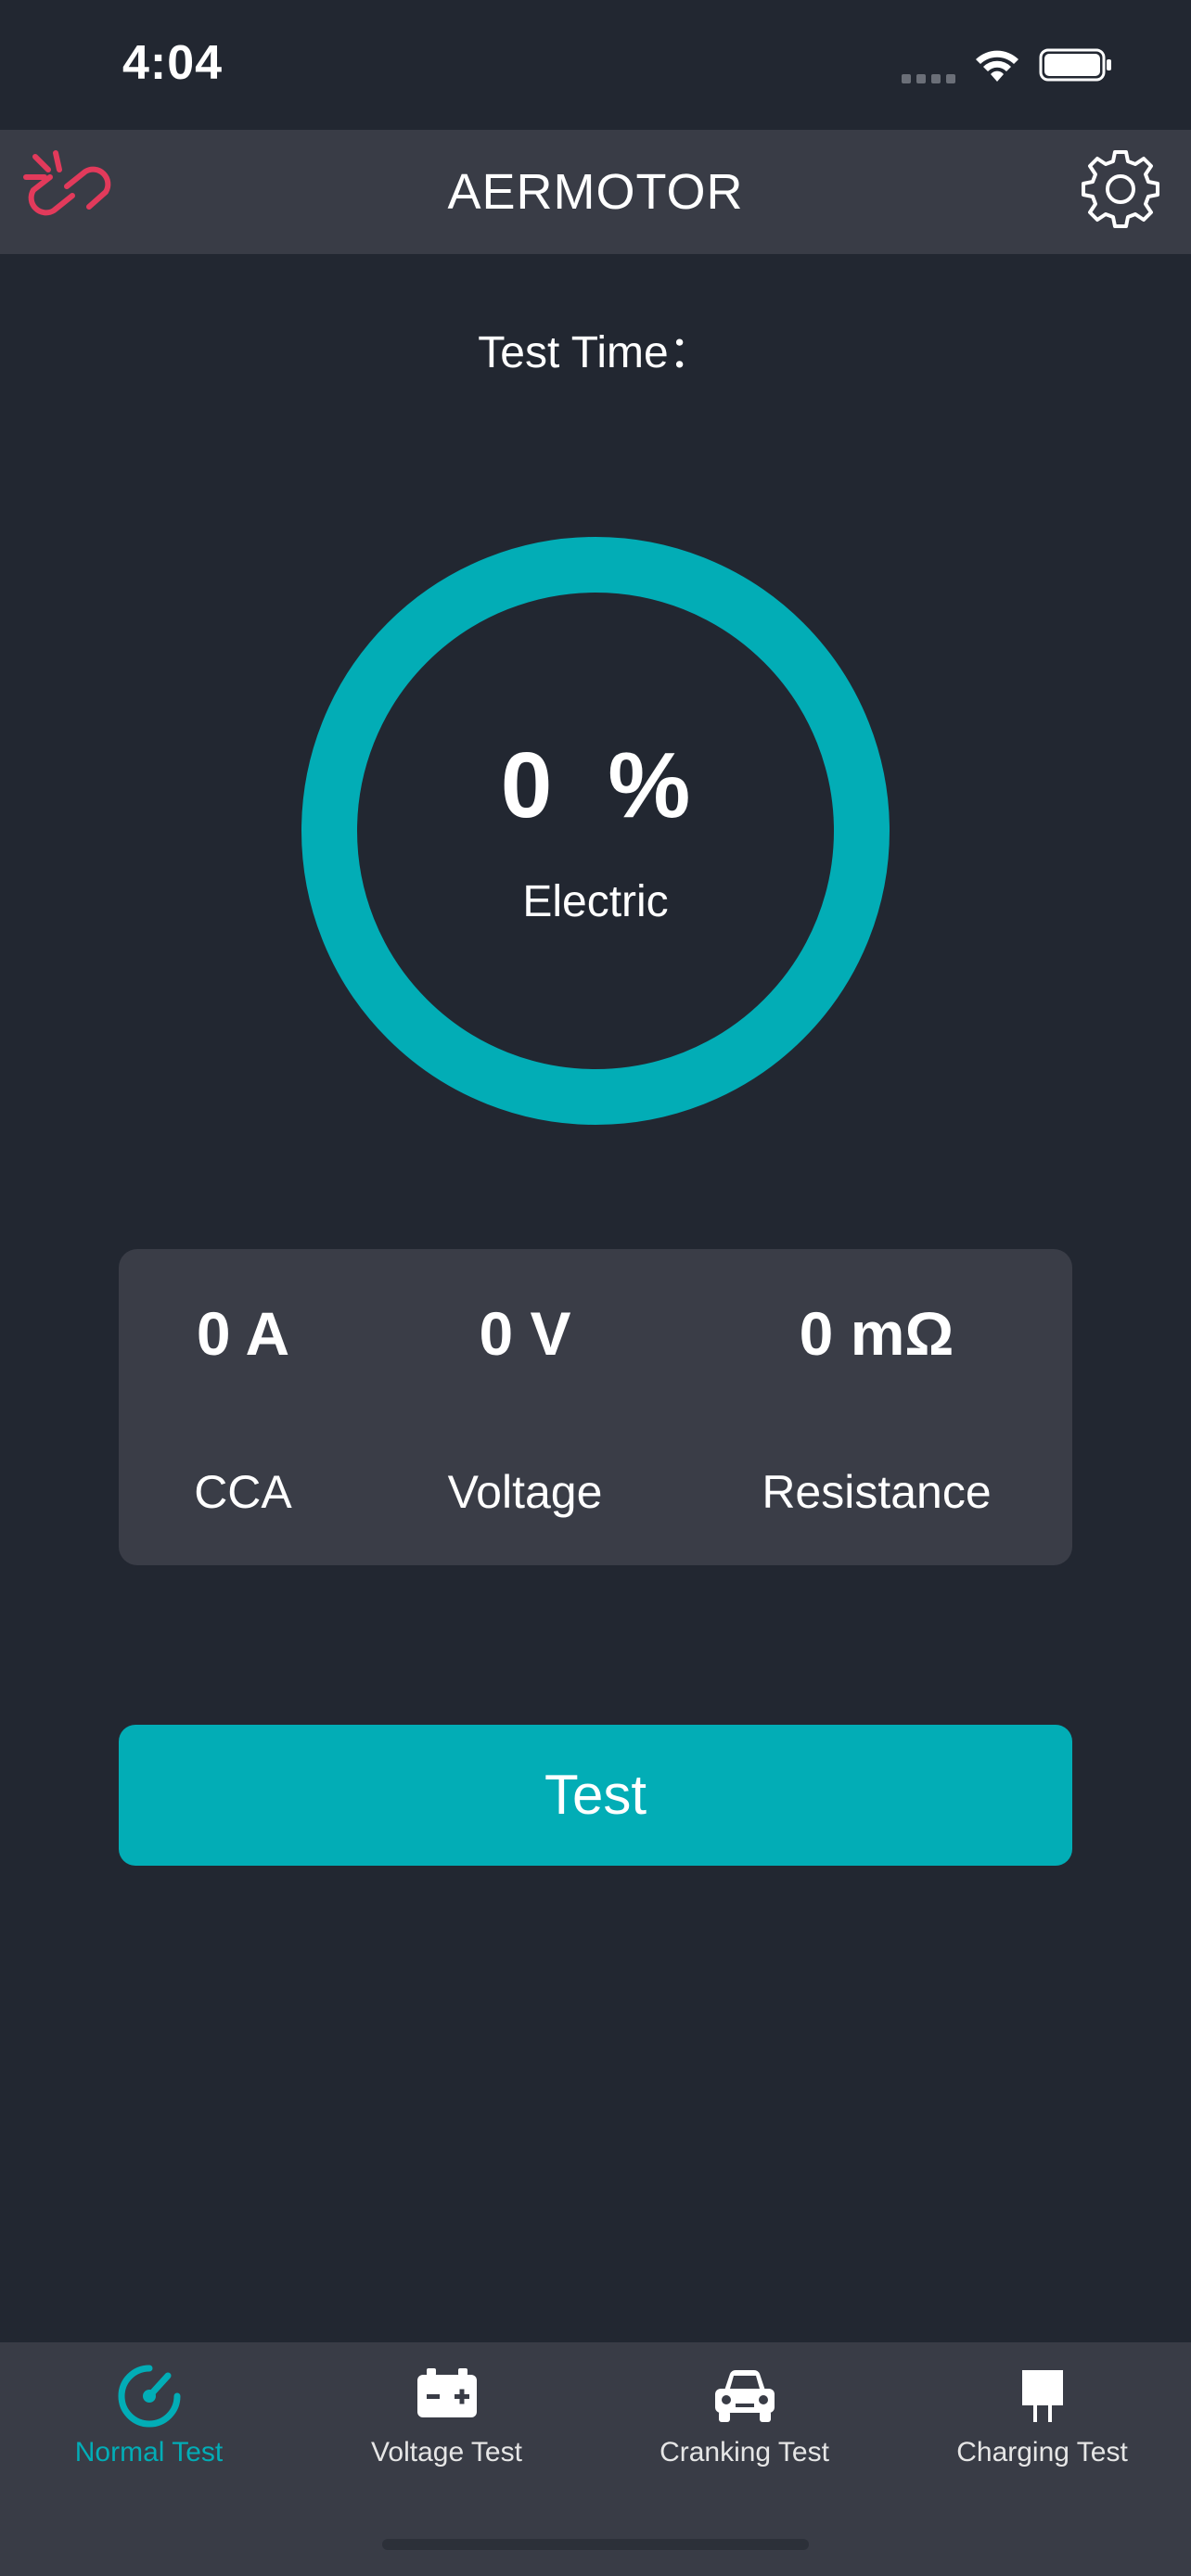  What do you see at coordinates (1042, 2396) in the screenshot?
I see `charger-icon` at bounding box center [1042, 2396].